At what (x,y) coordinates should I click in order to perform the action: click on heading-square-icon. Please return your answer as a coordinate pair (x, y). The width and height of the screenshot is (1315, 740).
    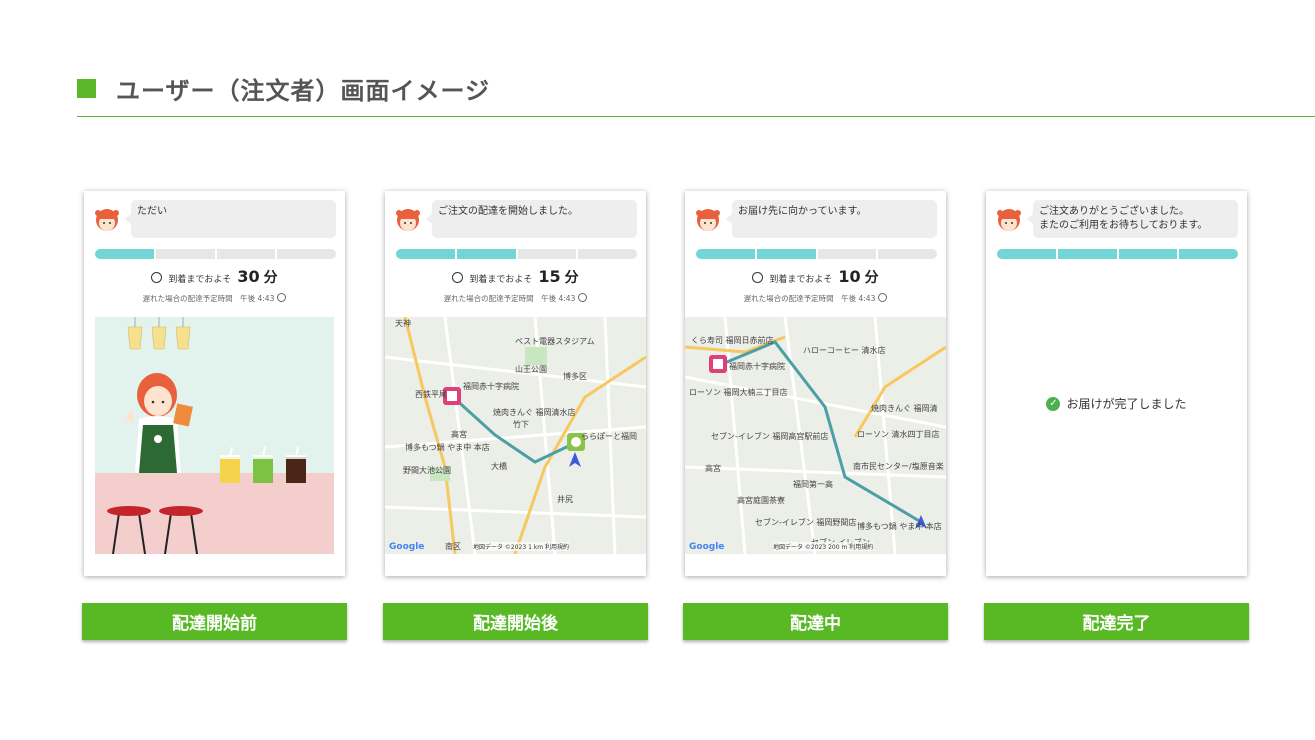
    Looking at the image, I should click on (86, 88).